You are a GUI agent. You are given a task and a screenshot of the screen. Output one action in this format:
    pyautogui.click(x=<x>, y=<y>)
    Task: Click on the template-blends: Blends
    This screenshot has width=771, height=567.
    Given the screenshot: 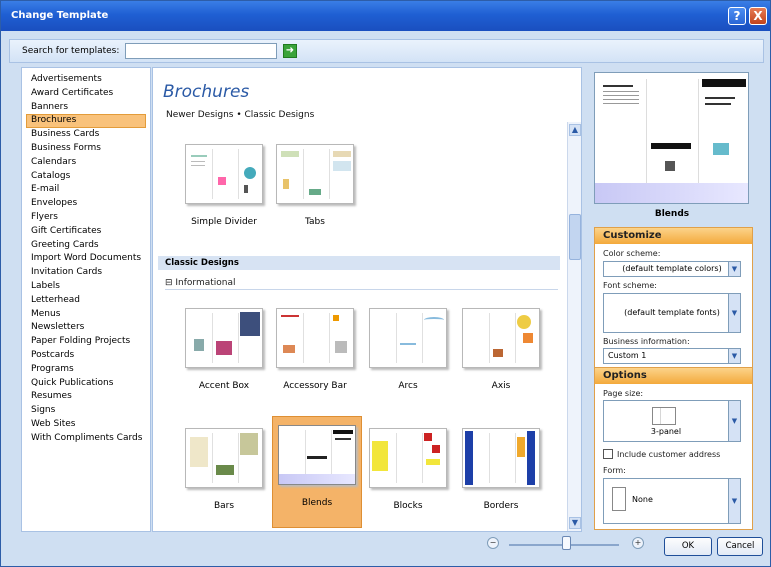 What is the action you would take?
    pyautogui.click(x=317, y=472)
    